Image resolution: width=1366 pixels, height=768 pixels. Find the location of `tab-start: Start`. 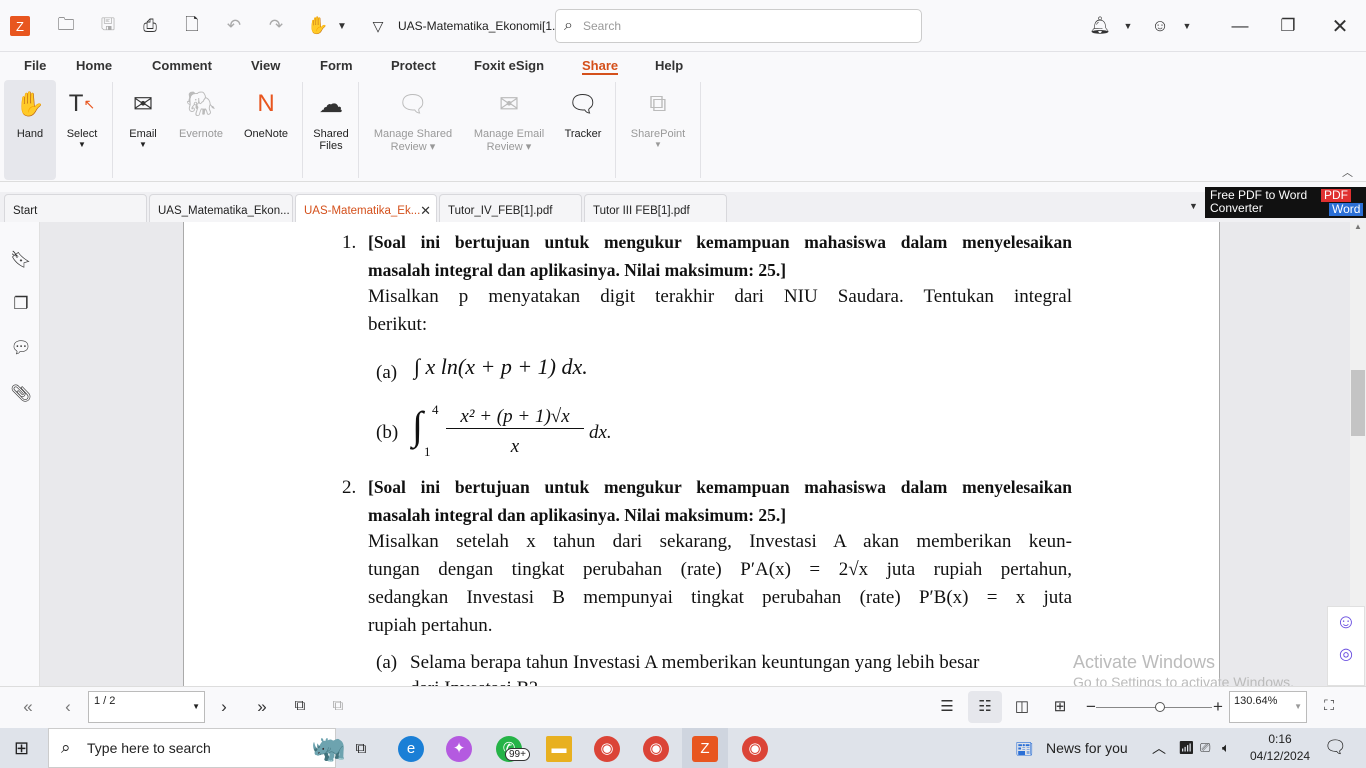

tab-start: Start is located at coordinates (75, 208).